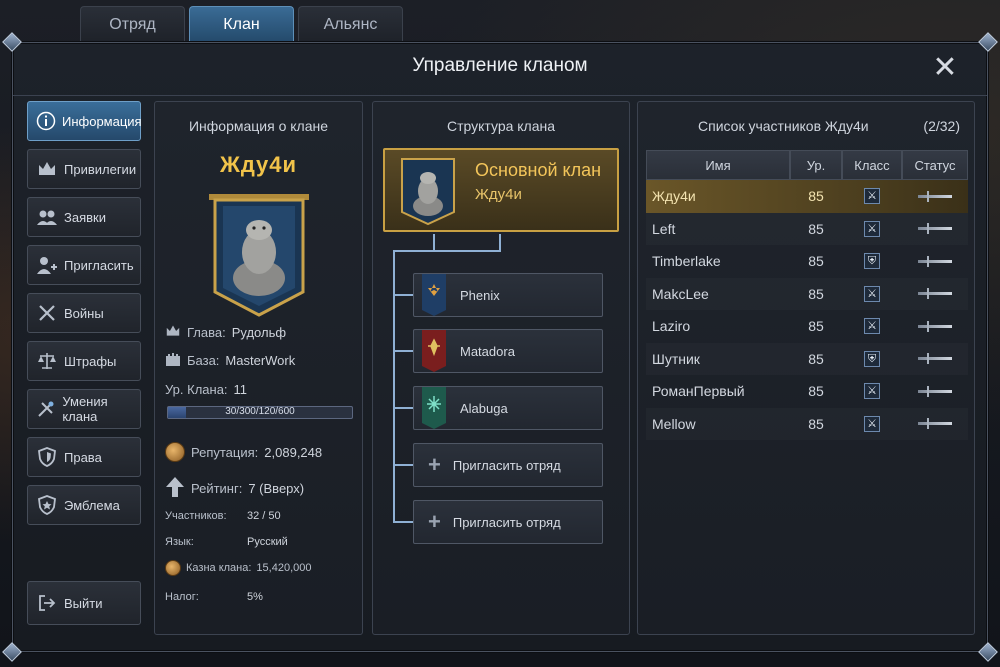 The image size is (1000, 667). I want to click on member-name: Mellow, so click(674, 423).